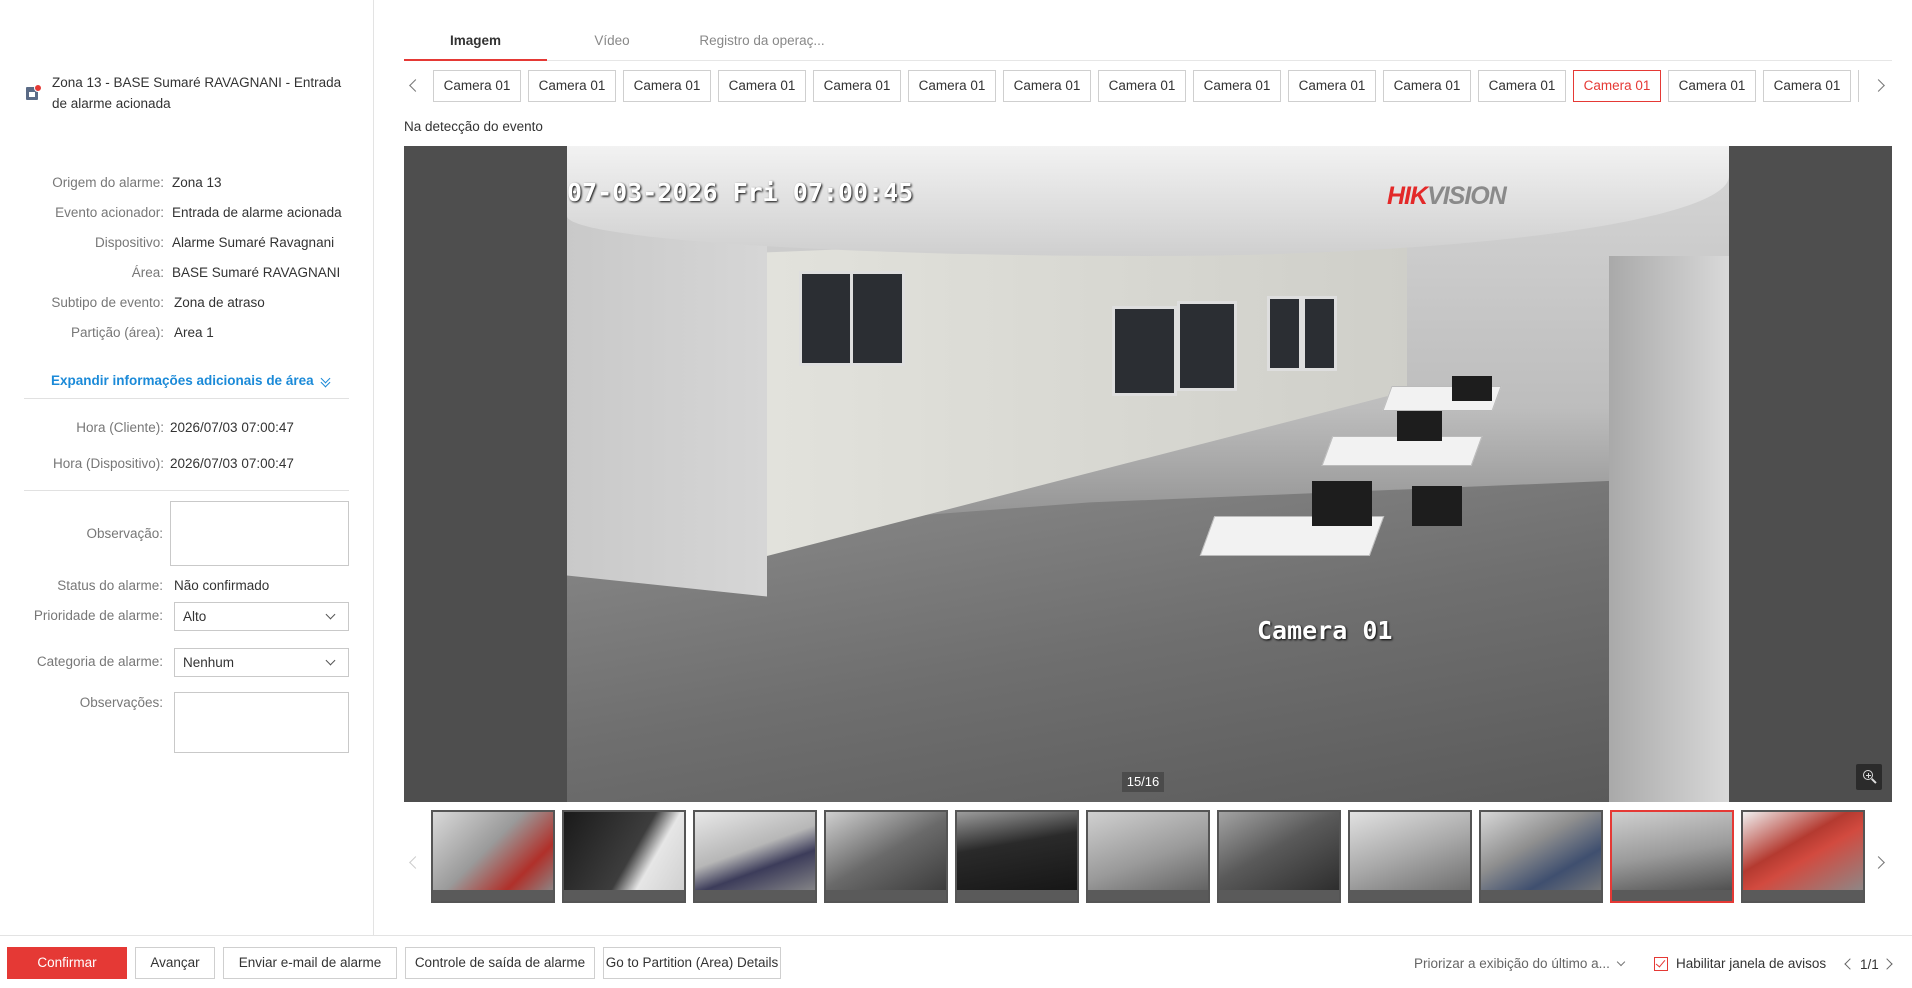 This screenshot has height=988, width=1912. Describe the element at coordinates (1882, 86) in the screenshot. I see `camera-next-arrow-icon` at that location.